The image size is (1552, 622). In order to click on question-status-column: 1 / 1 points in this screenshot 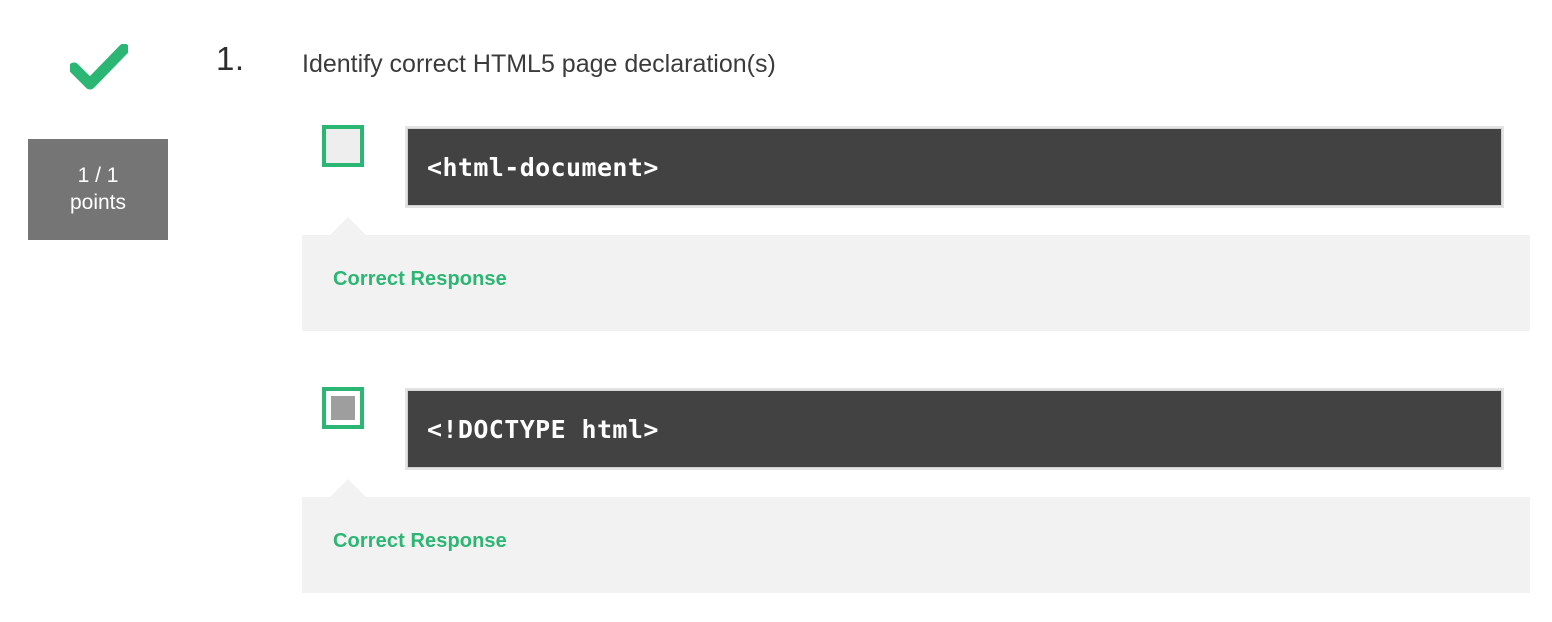, I will do `click(98, 311)`.